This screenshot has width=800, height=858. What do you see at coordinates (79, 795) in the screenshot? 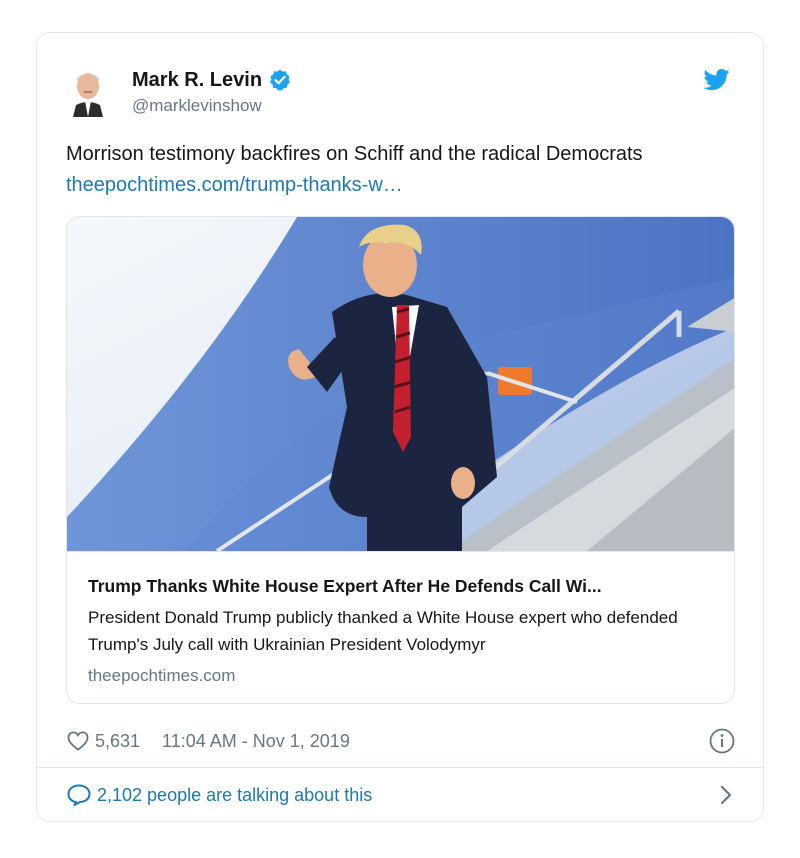
I see `speech-bubble-icon` at bounding box center [79, 795].